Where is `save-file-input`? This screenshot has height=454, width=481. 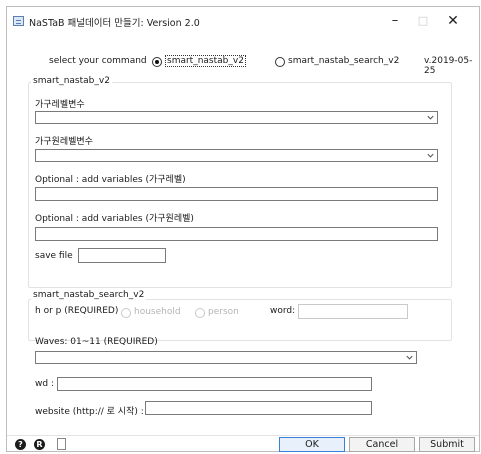 save-file-input is located at coordinates (122, 255).